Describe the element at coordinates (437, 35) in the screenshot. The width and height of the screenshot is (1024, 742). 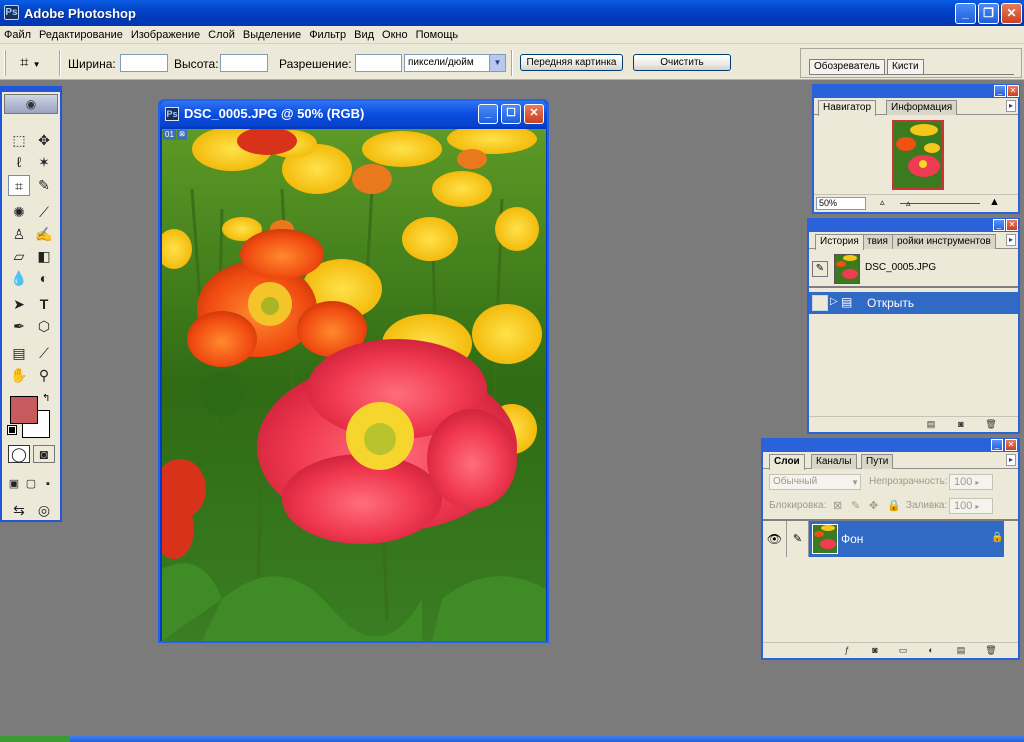
I see `menu-help: Помощь` at that location.